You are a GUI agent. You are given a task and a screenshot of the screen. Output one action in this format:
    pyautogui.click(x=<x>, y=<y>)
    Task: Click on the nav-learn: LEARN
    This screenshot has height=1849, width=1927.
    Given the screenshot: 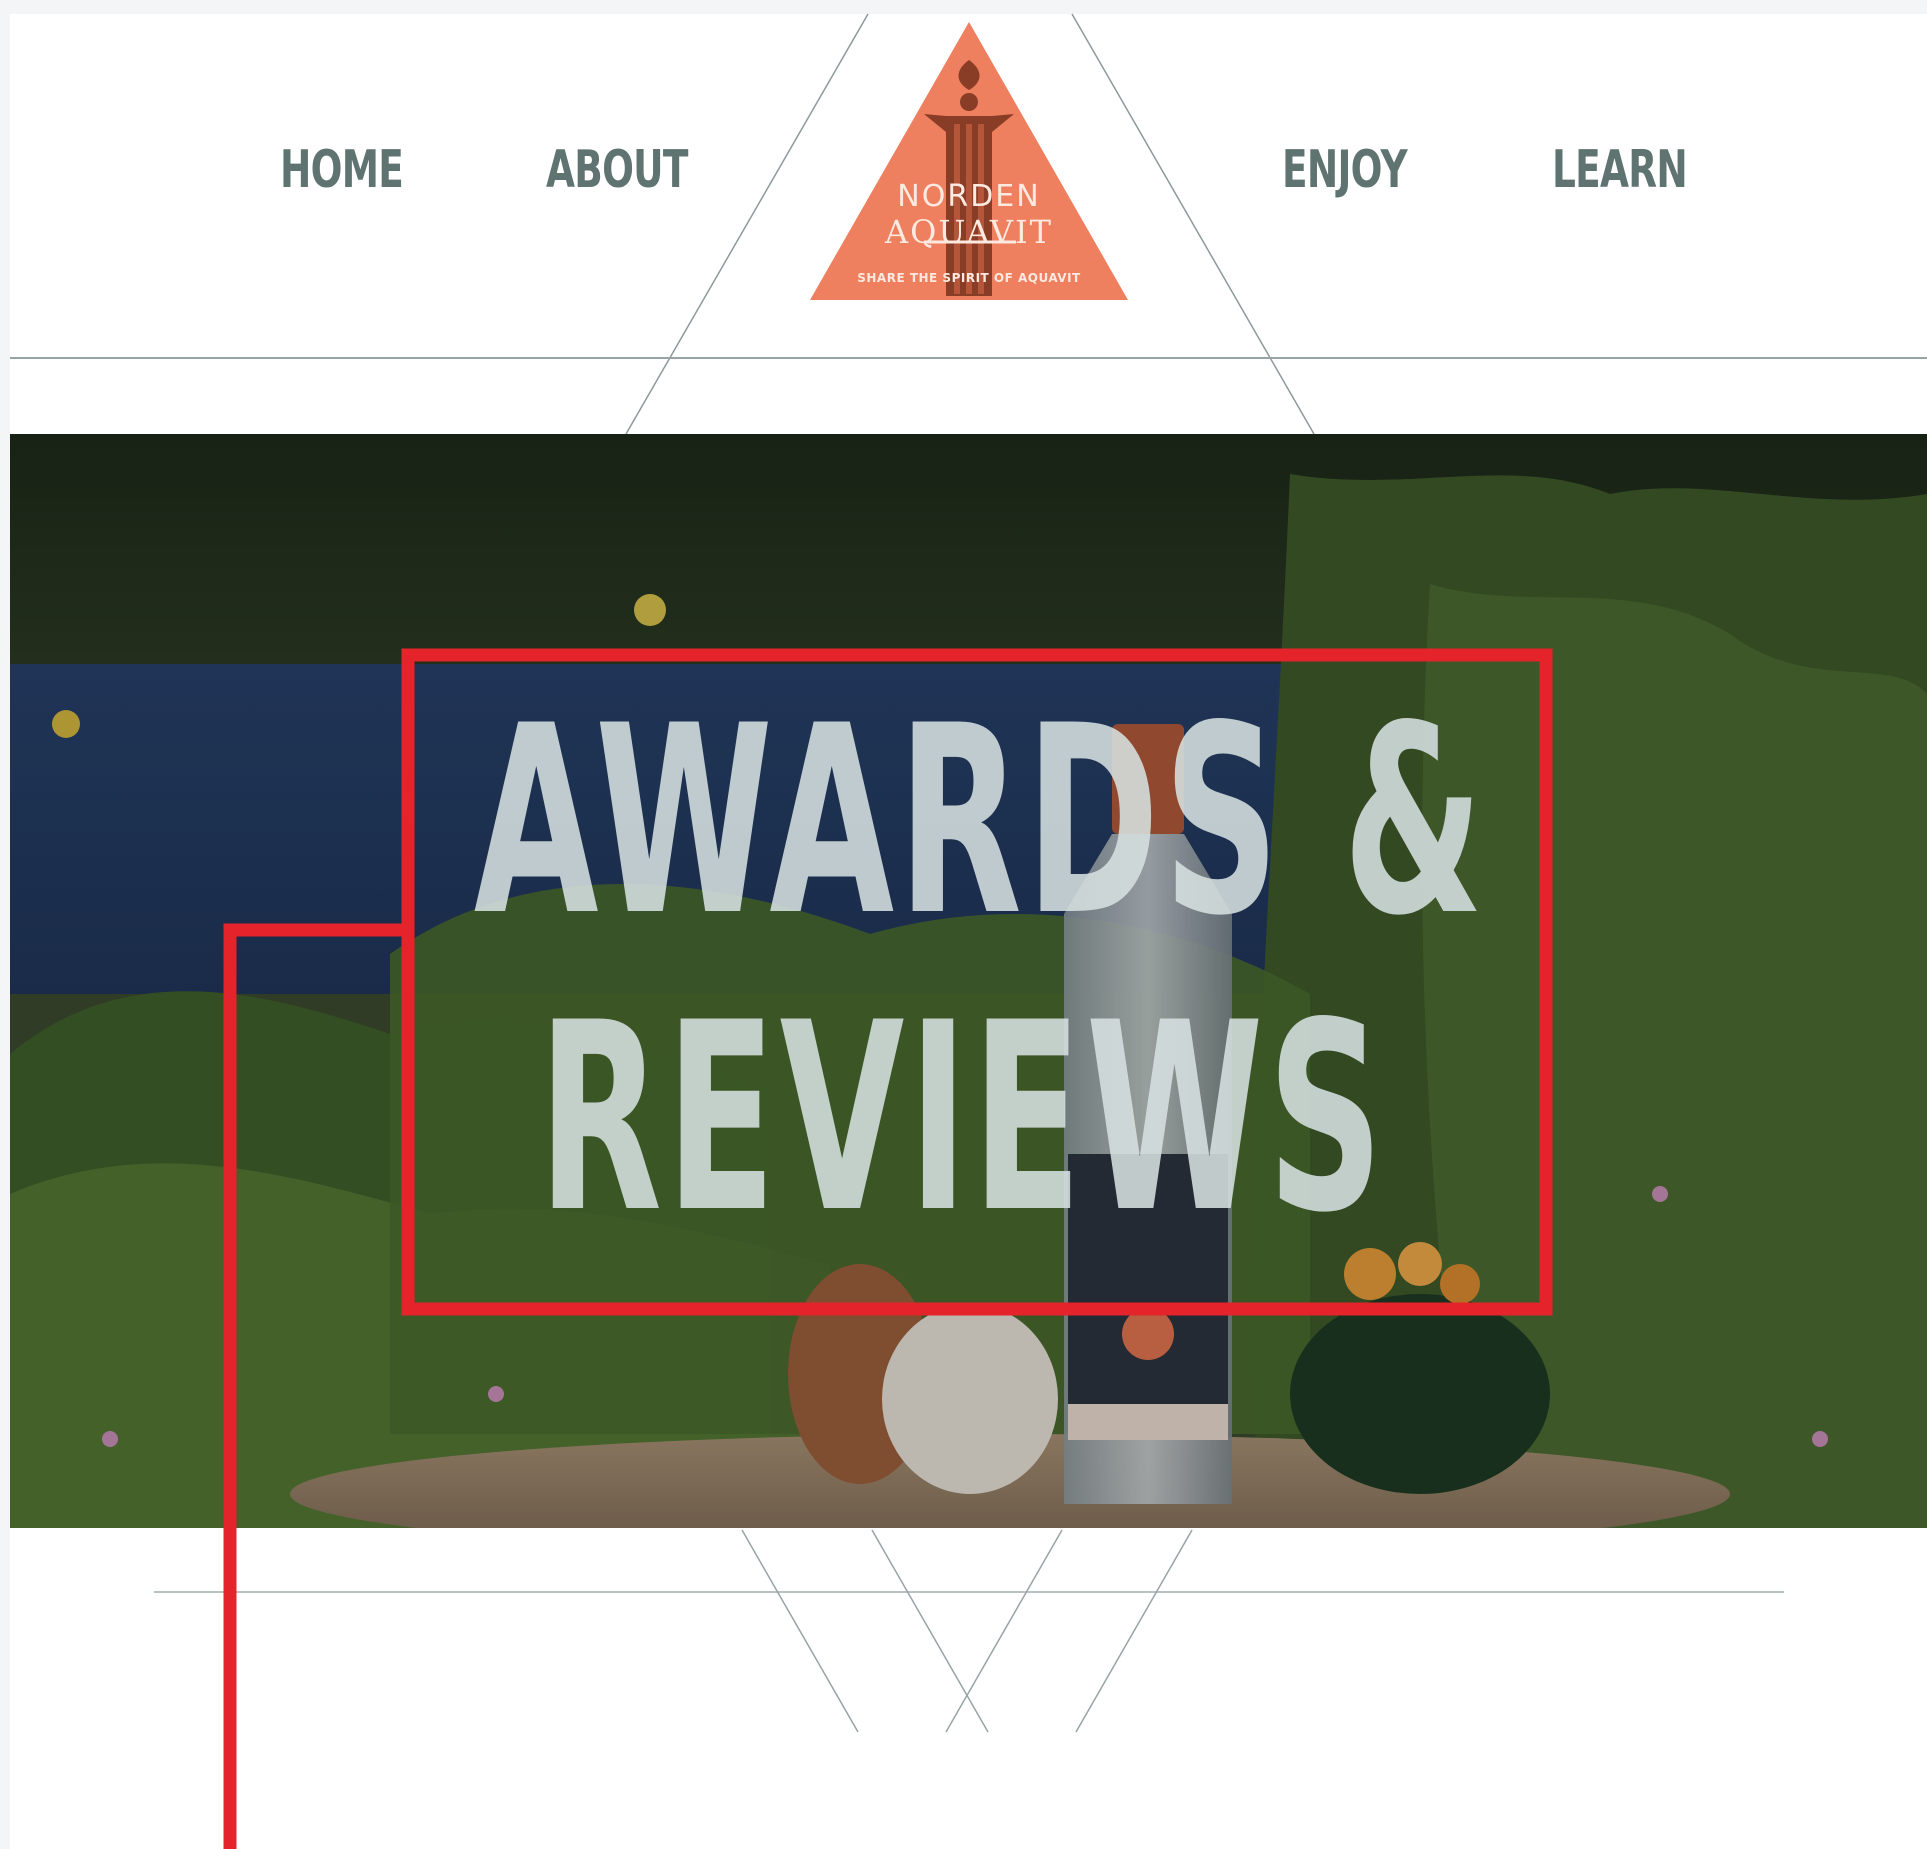 What is the action you would take?
    pyautogui.click(x=1620, y=170)
    